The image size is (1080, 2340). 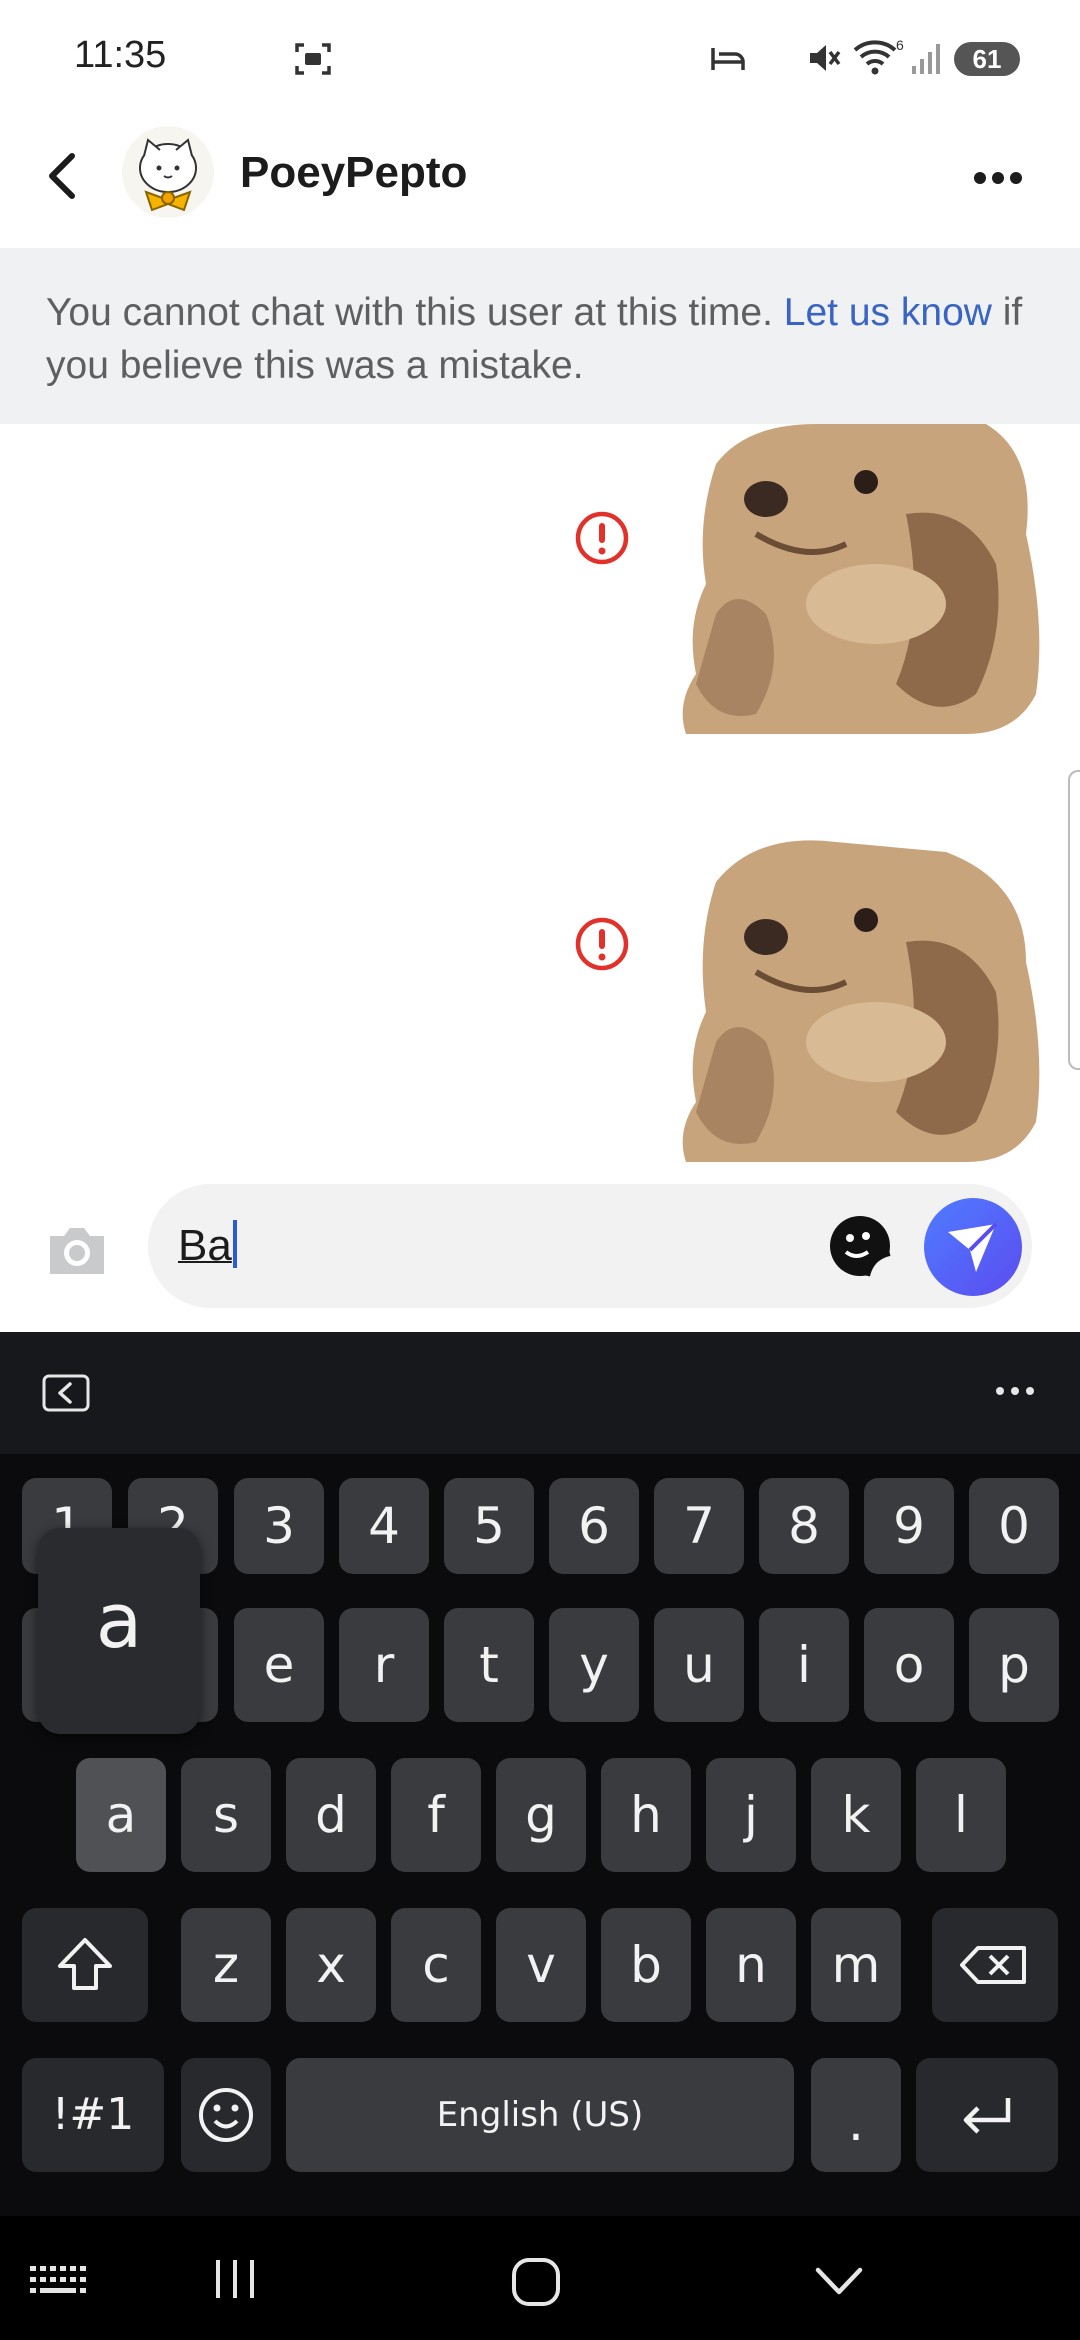 What do you see at coordinates (63, 176) in the screenshot?
I see `back-button` at bounding box center [63, 176].